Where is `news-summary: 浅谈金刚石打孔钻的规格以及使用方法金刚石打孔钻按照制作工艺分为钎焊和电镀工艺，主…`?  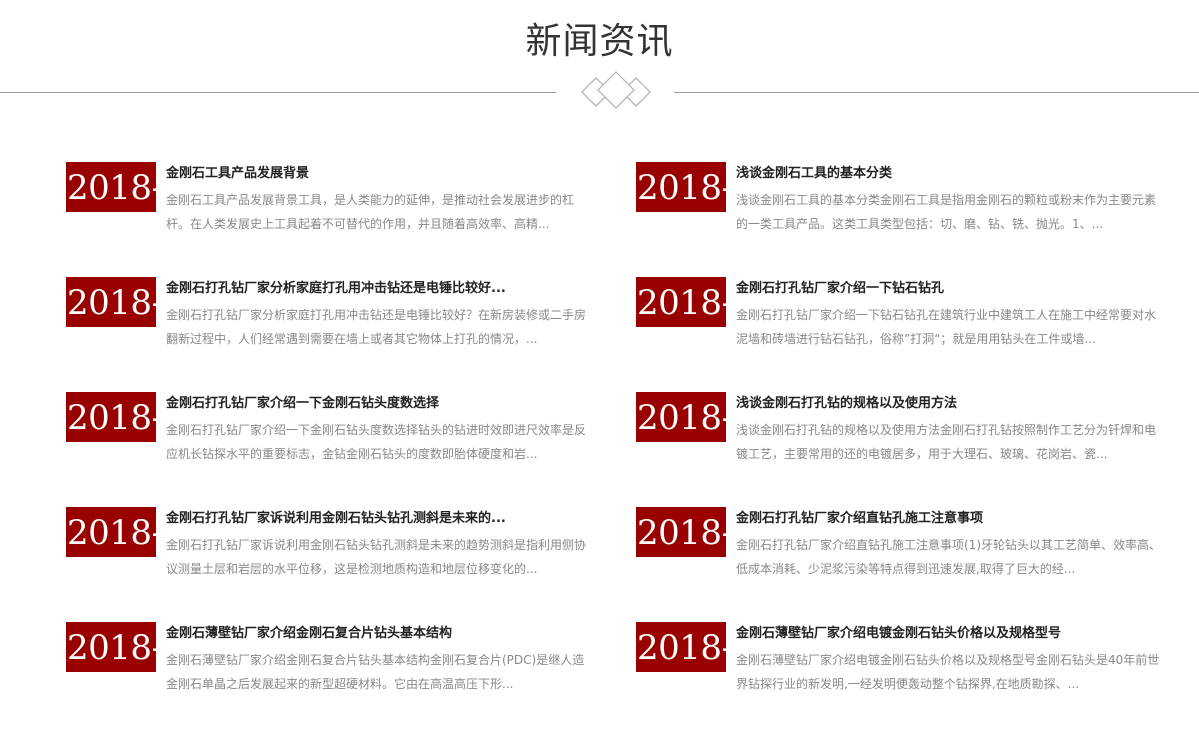 news-summary: 浅谈金刚石打孔钻的规格以及使用方法金刚石打孔钻按照制作工艺分为钎焊和电镀工艺，主… is located at coordinates (946, 442).